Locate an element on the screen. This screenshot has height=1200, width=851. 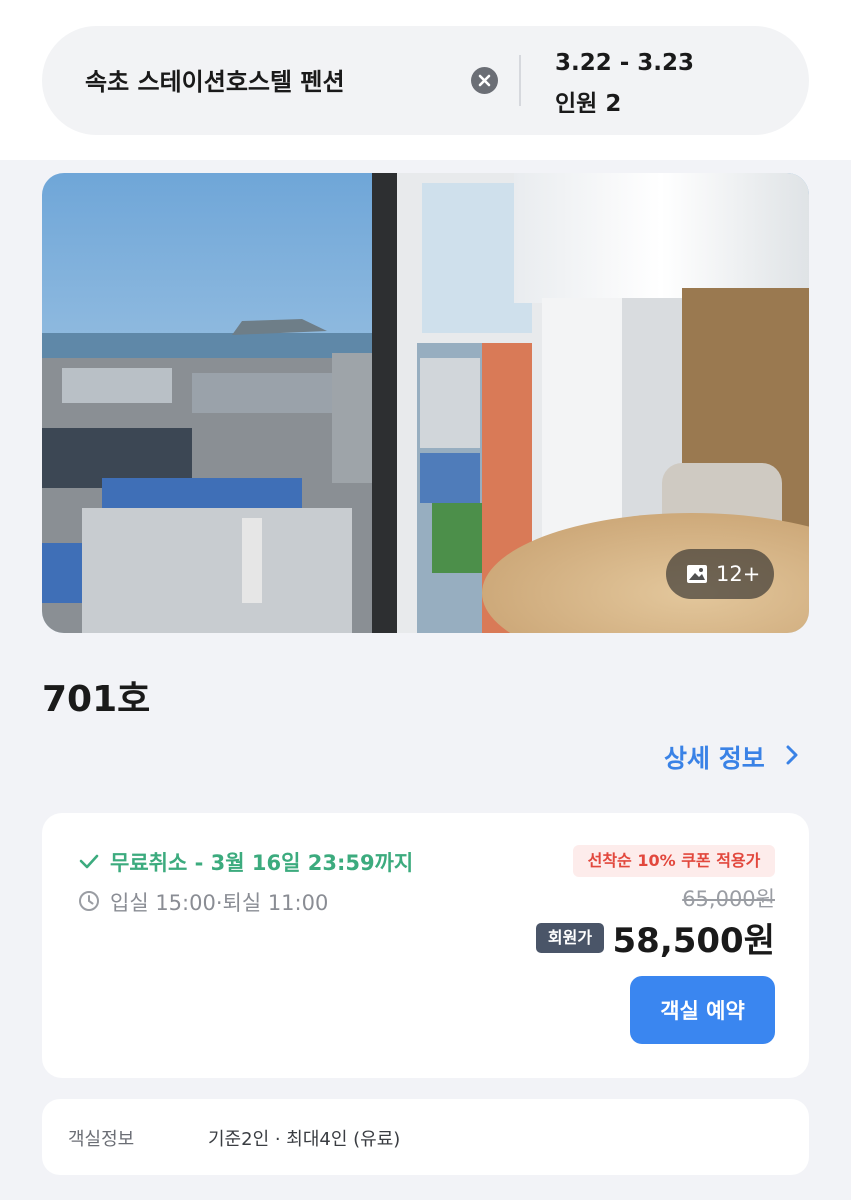
chevron-right-icon is located at coordinates (792, 755).